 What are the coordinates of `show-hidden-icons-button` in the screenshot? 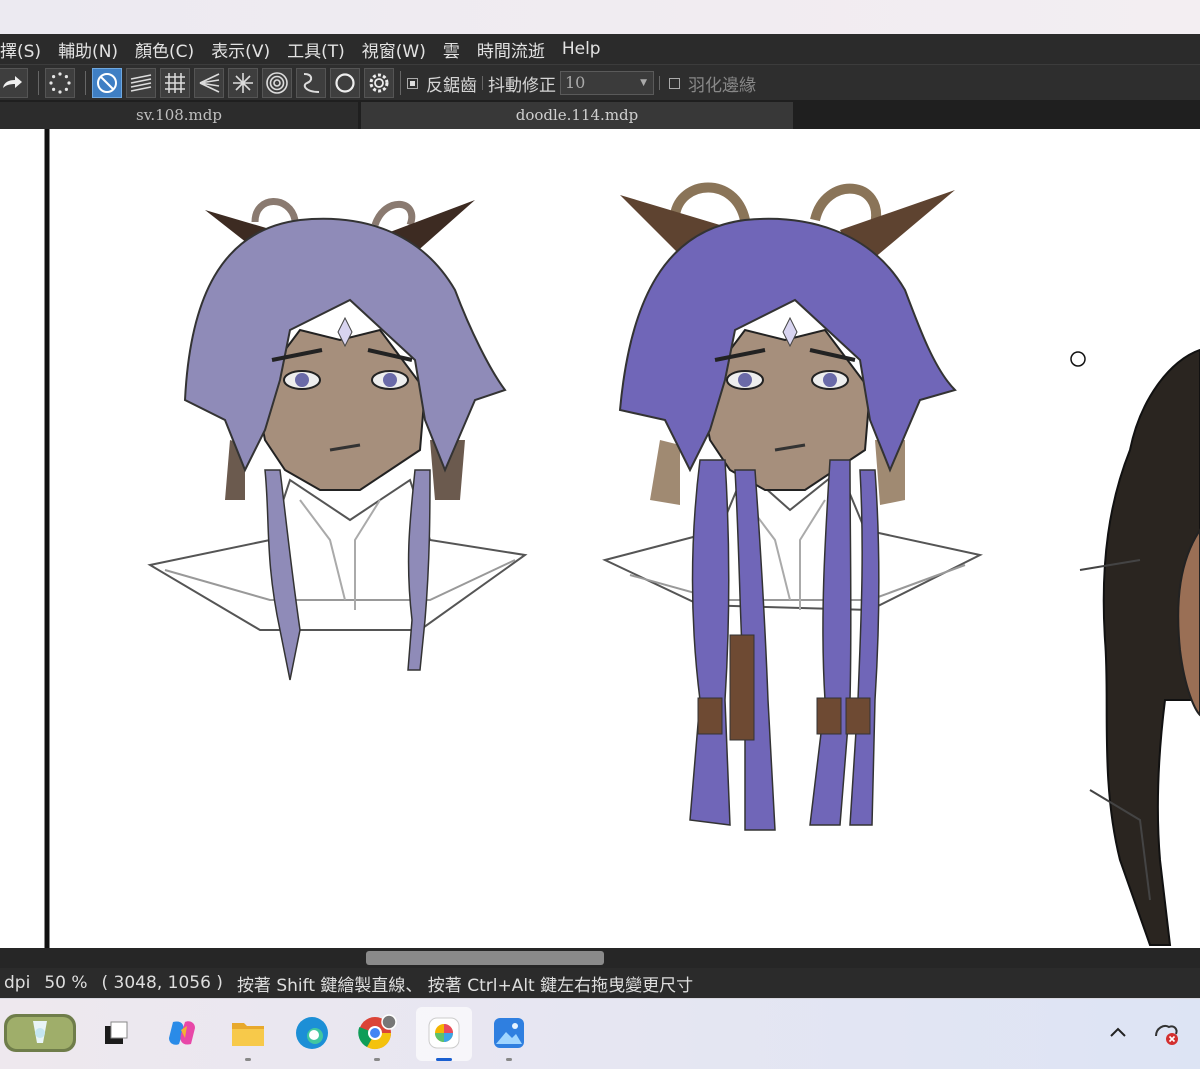 It's located at (1118, 1033).